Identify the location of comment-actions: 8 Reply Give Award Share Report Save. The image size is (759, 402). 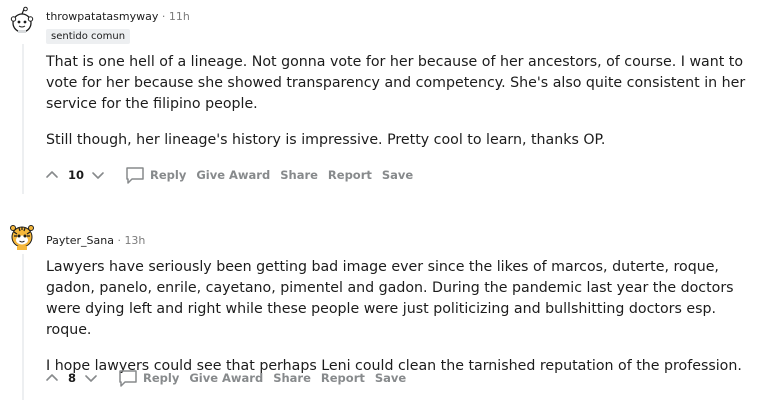
(224, 378).